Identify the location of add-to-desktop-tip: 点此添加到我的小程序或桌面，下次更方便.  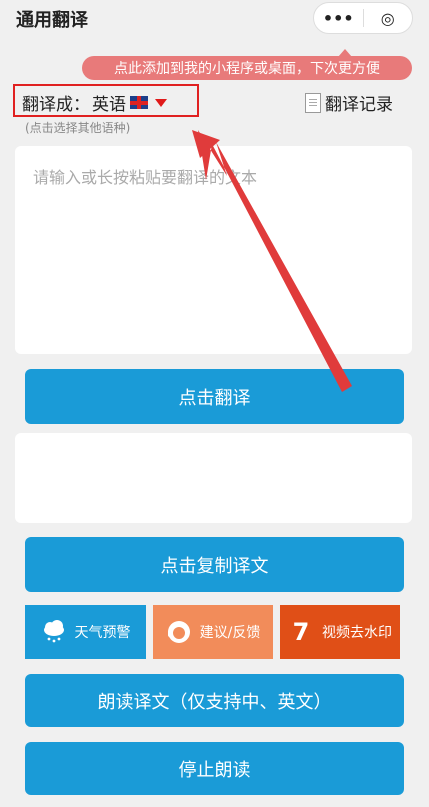
(247, 68).